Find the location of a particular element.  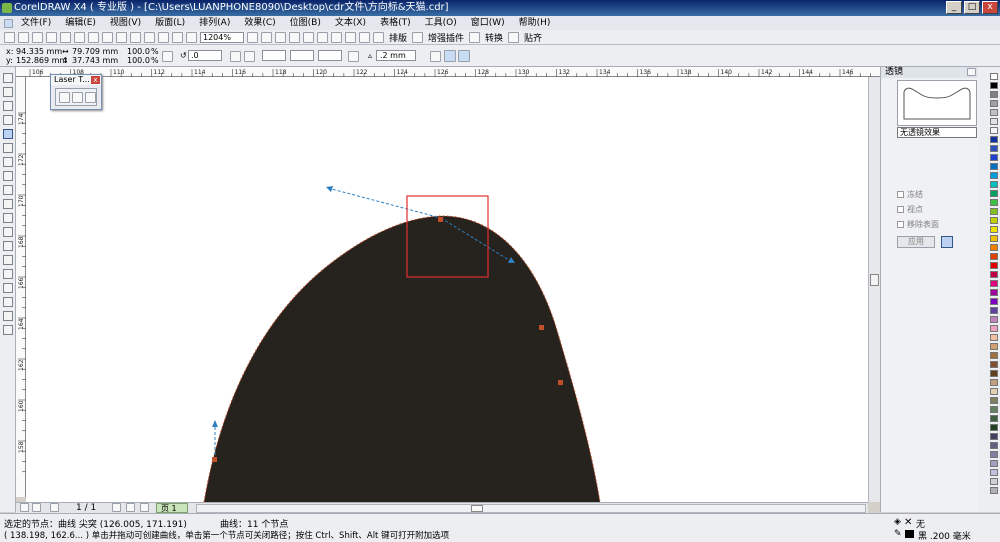

zoom-height-icon is located at coordinates (336, 37).